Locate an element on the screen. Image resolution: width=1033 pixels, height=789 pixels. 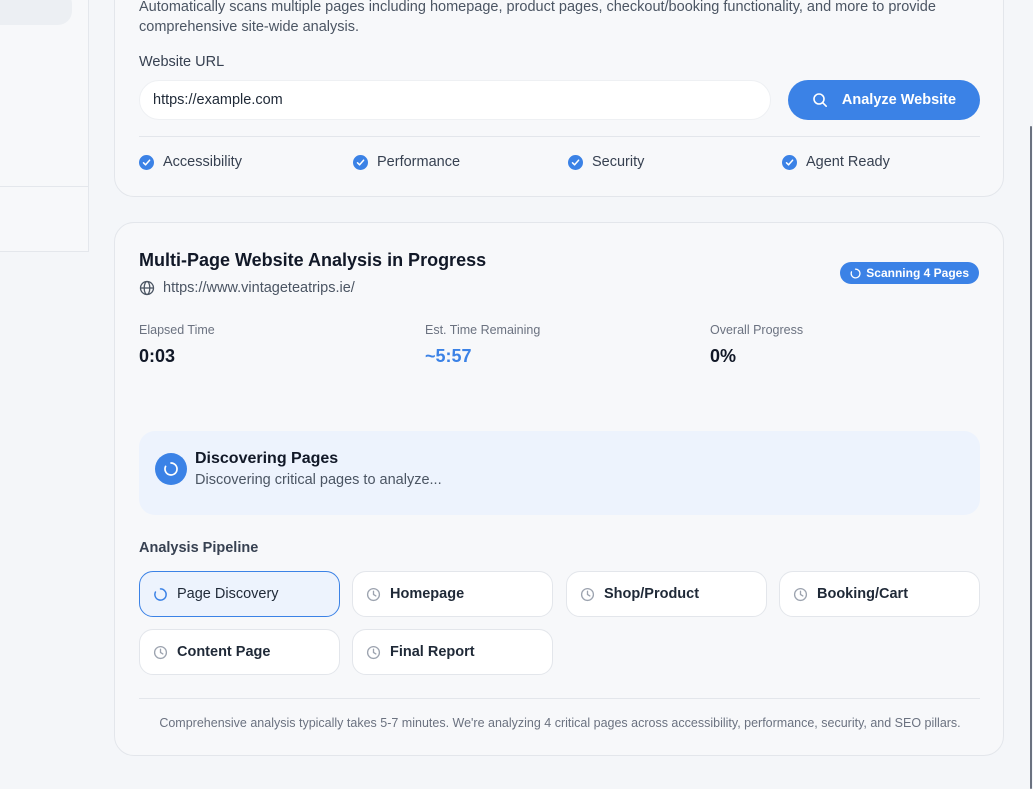
status-title: Discovering Pages is located at coordinates (267, 458).